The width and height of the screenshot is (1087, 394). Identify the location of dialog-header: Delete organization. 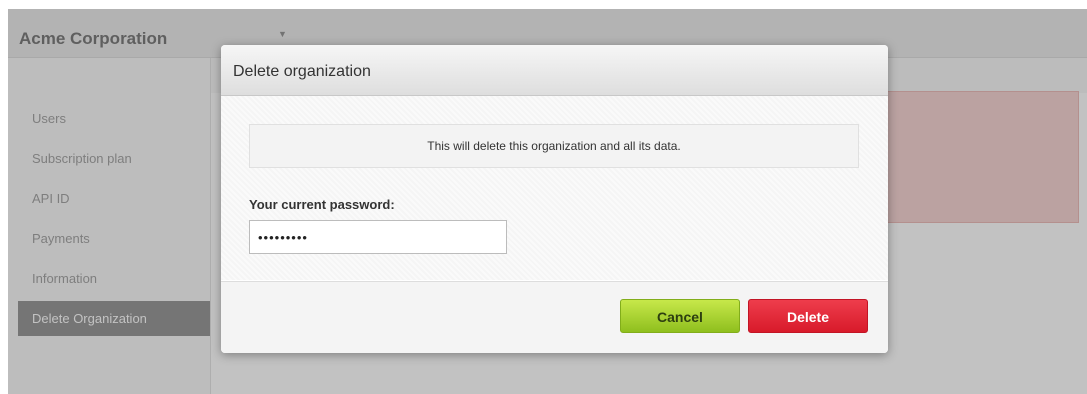
(554, 70).